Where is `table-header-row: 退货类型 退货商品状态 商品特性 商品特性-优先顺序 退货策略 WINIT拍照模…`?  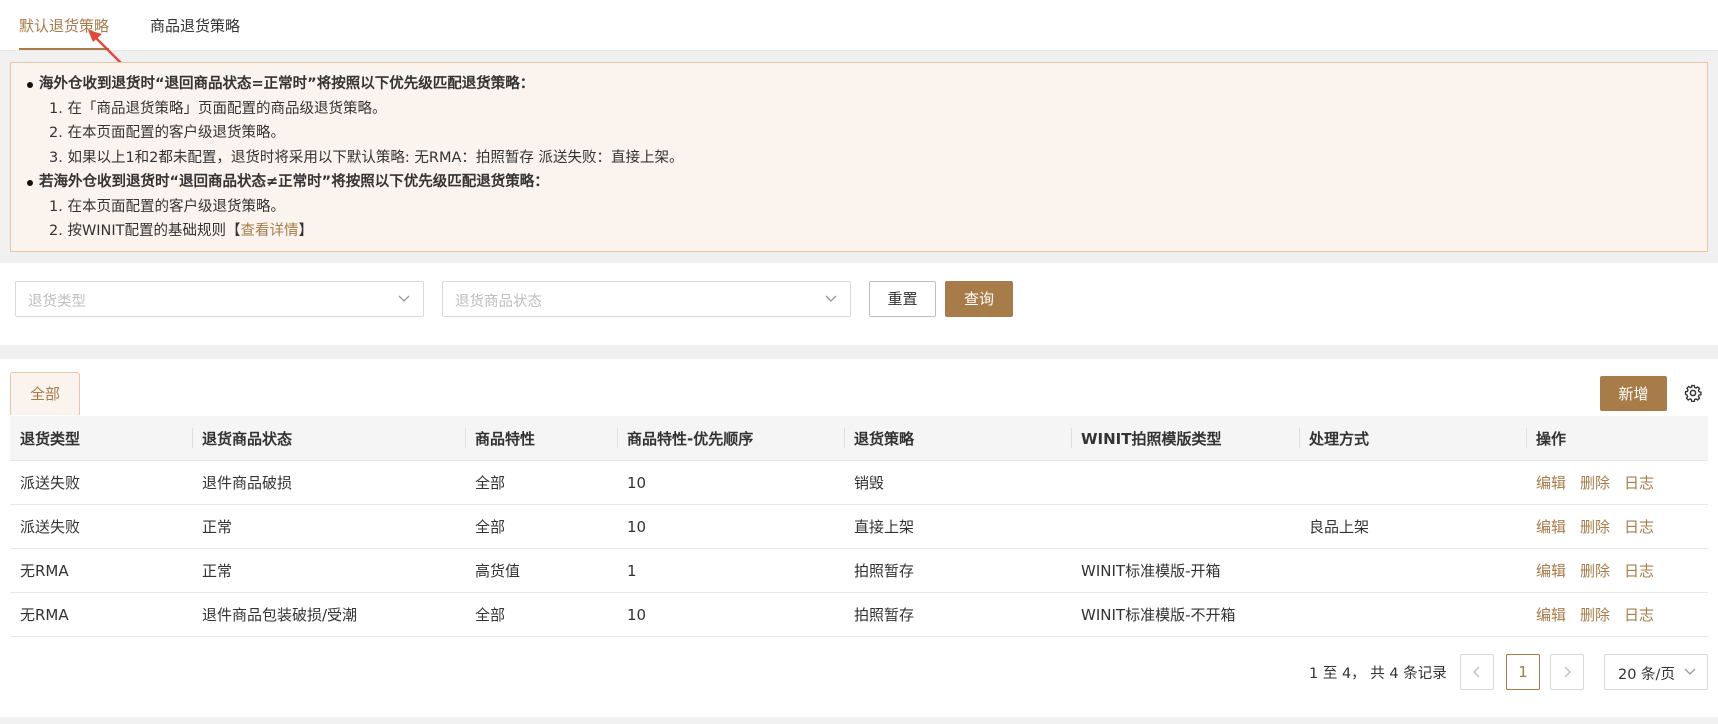
table-header-row: 退货类型 退货商品状态 商品特性 商品特性-优先顺序 退货策略 WINIT拍照模… is located at coordinates (859, 438).